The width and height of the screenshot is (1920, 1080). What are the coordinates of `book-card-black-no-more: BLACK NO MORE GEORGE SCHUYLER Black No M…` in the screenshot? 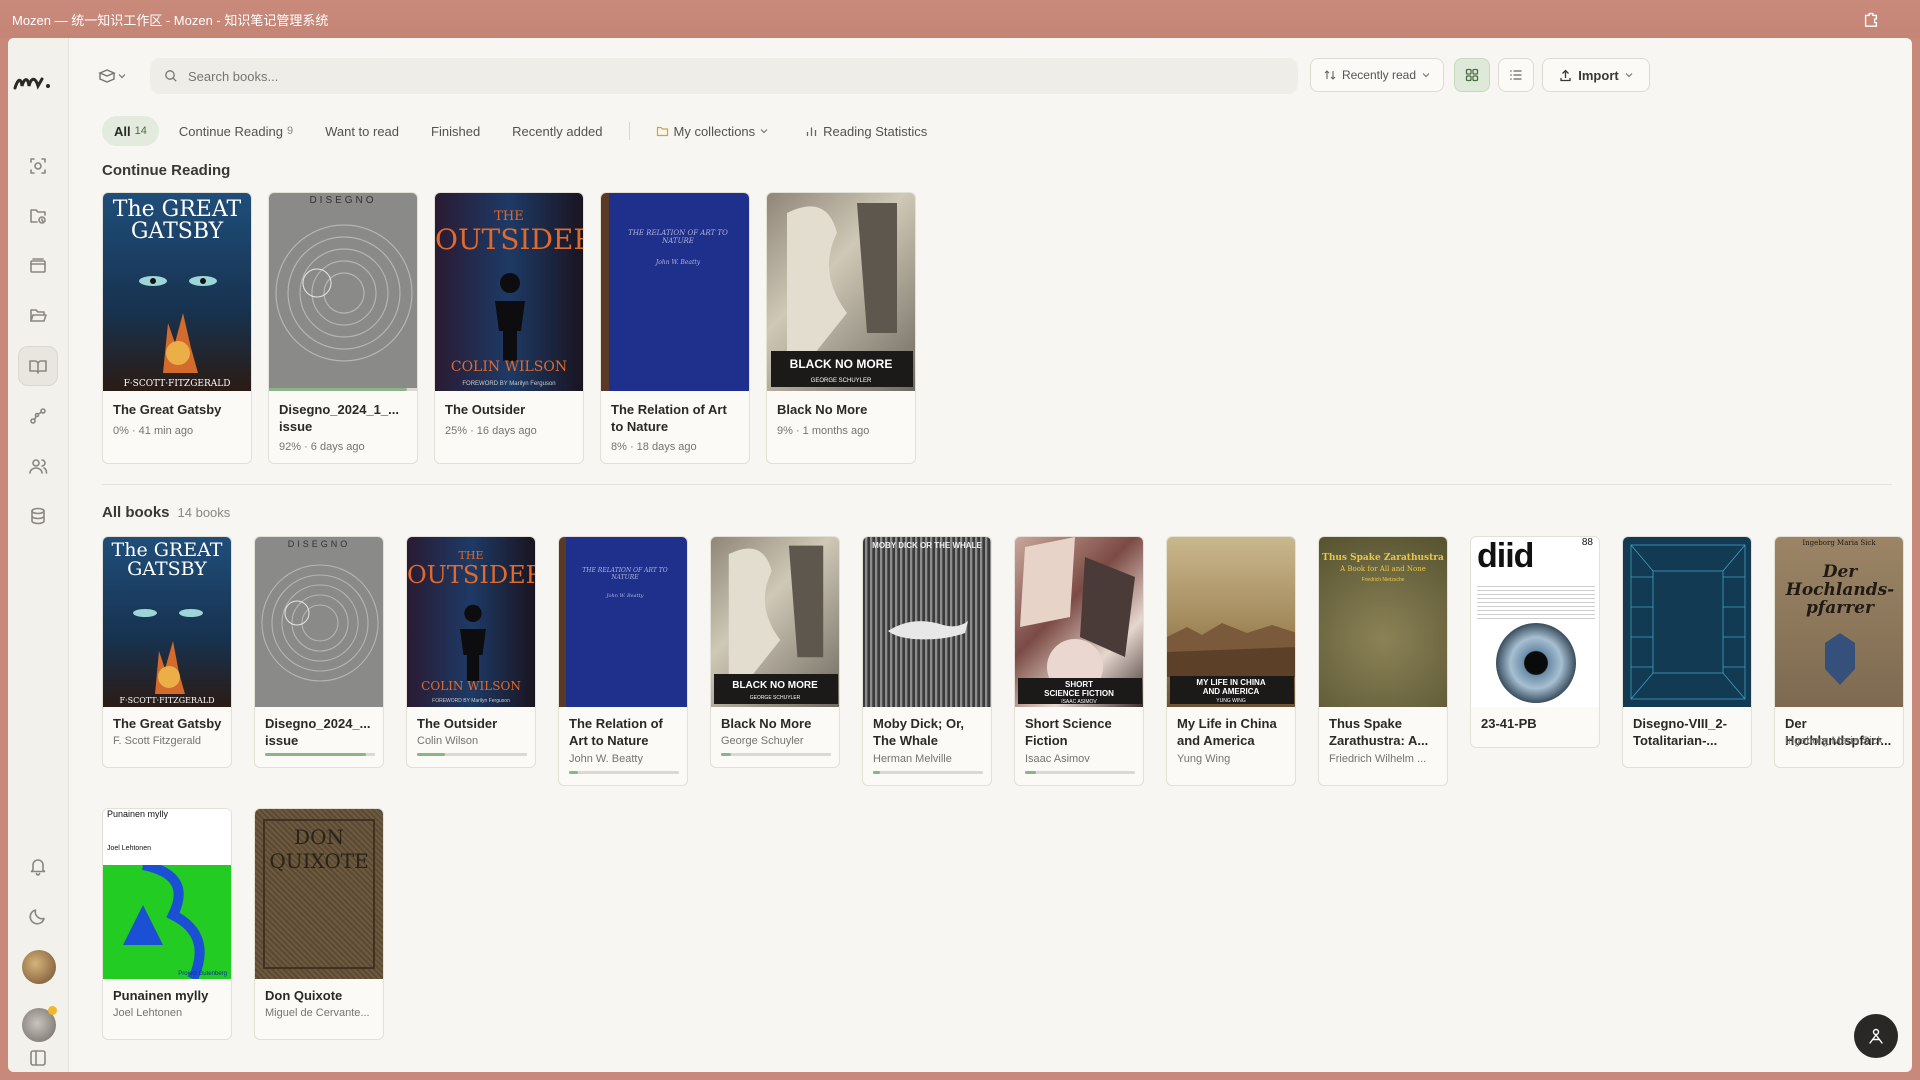 It's located at (775, 652).